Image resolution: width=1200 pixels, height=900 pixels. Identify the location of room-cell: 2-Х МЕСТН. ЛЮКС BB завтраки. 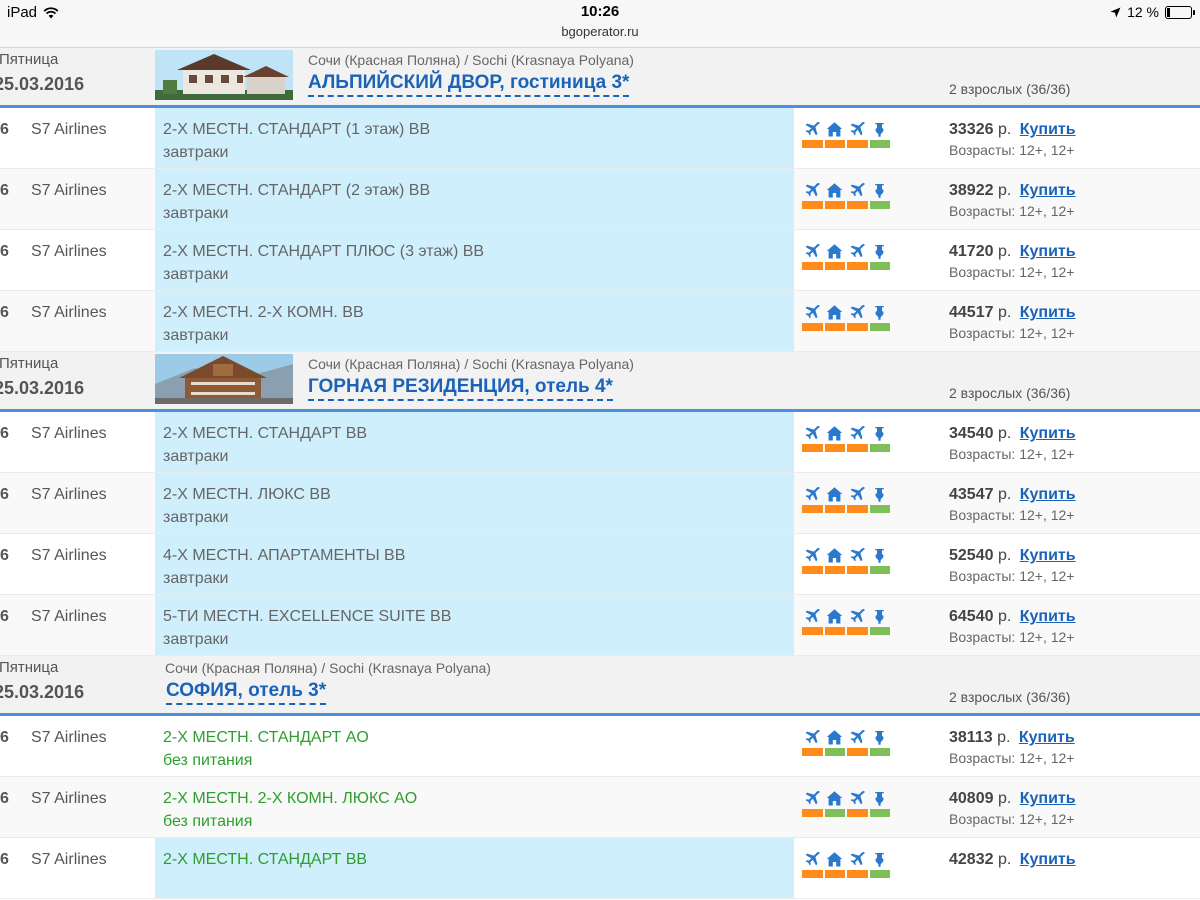
(474, 503).